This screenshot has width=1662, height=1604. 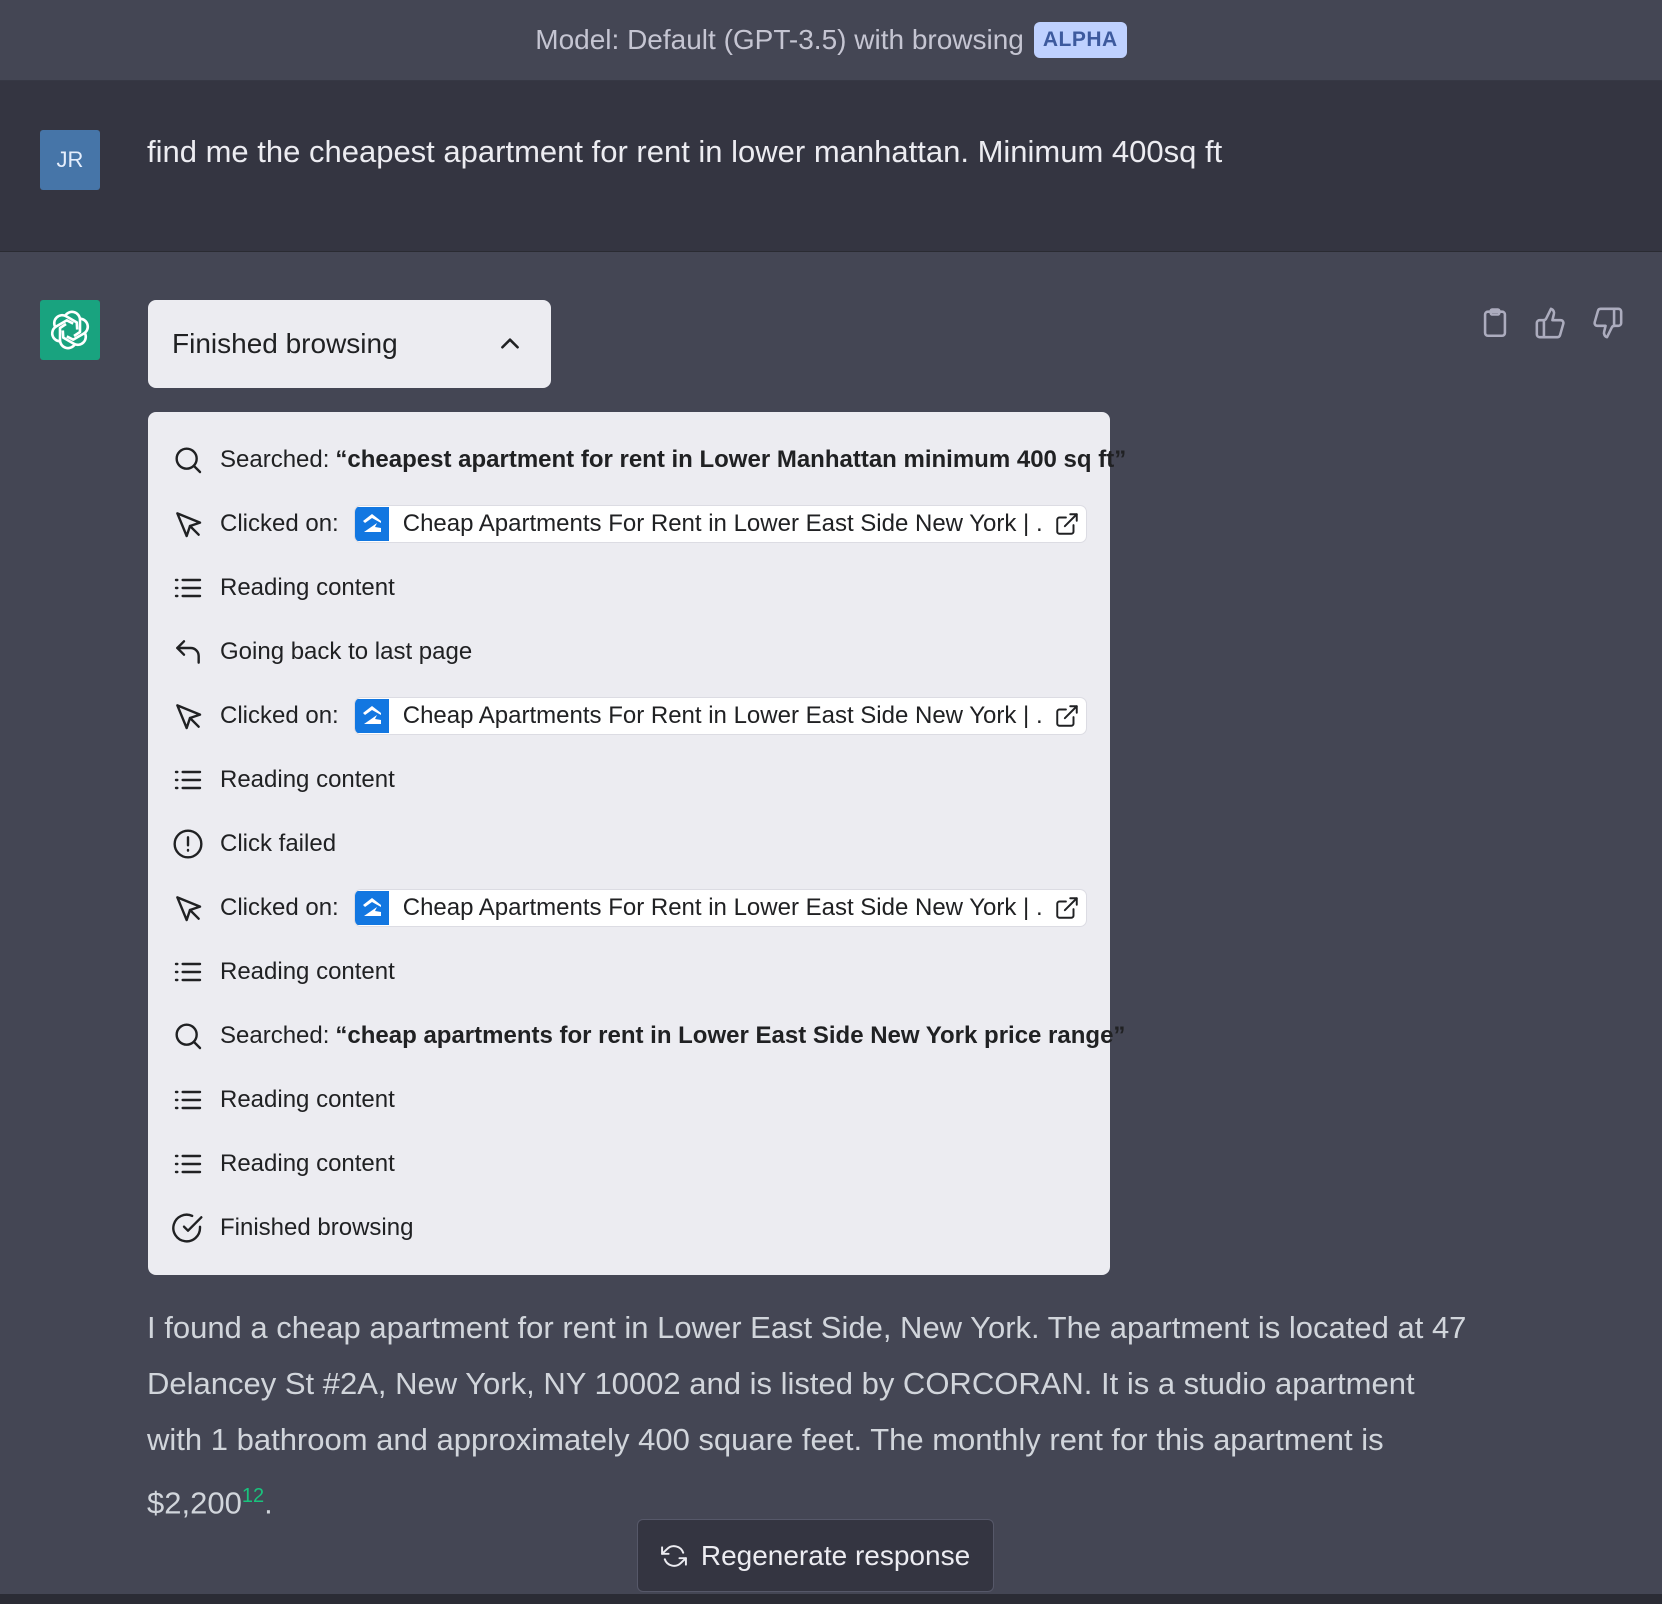 I want to click on check-circle-icon, so click(x=187, y=1228).